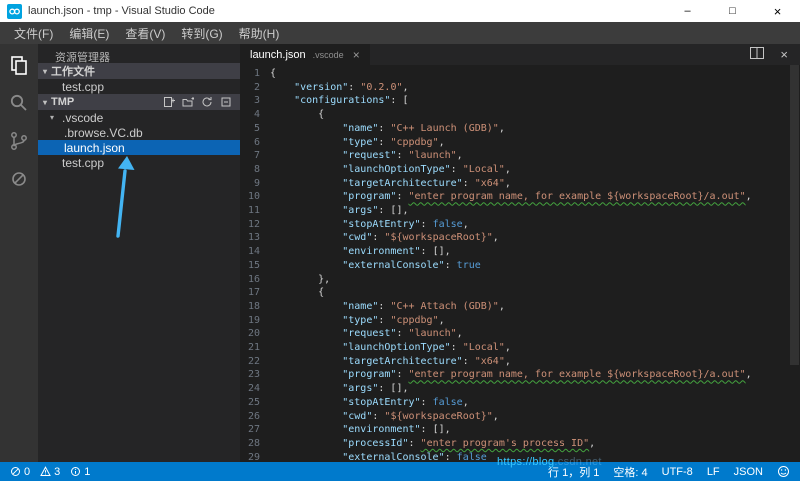 This screenshot has height=481, width=800. Describe the element at coordinates (784, 54) in the screenshot. I see `close-editor-icon: ×` at that location.